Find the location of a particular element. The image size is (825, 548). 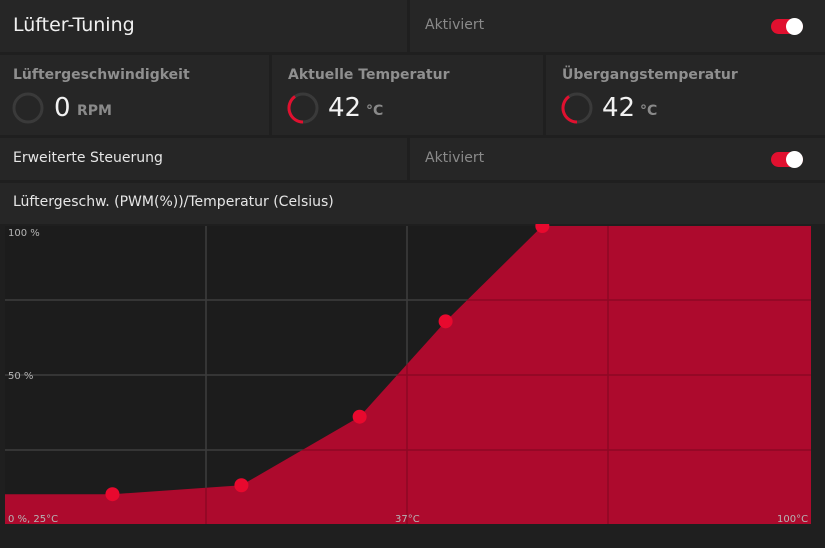

advanced-control-label: Erweiterte Steuerung is located at coordinates (88, 158).